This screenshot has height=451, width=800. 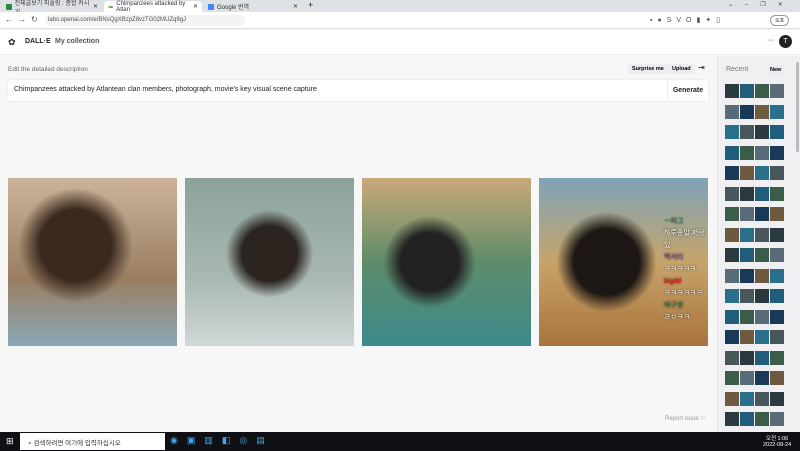 I want to click on dalle-logo: DALL·E, so click(x=38, y=41).